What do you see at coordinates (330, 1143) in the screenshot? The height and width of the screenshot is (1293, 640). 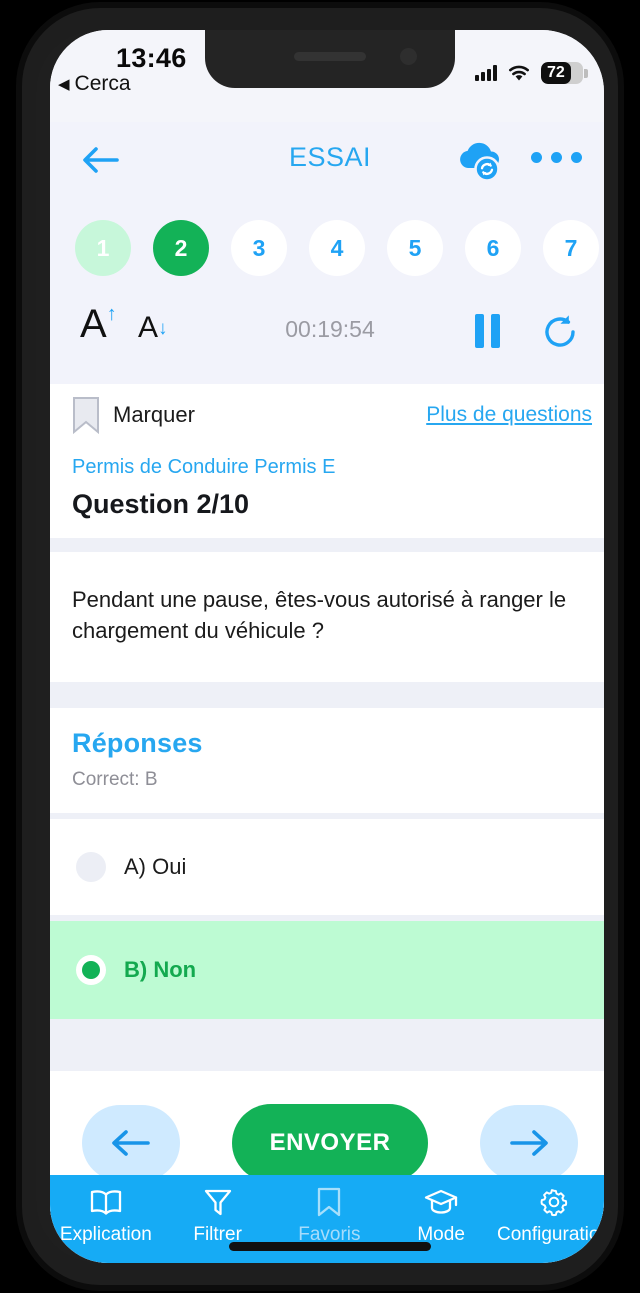 I see `submit-button: ENVOYER` at bounding box center [330, 1143].